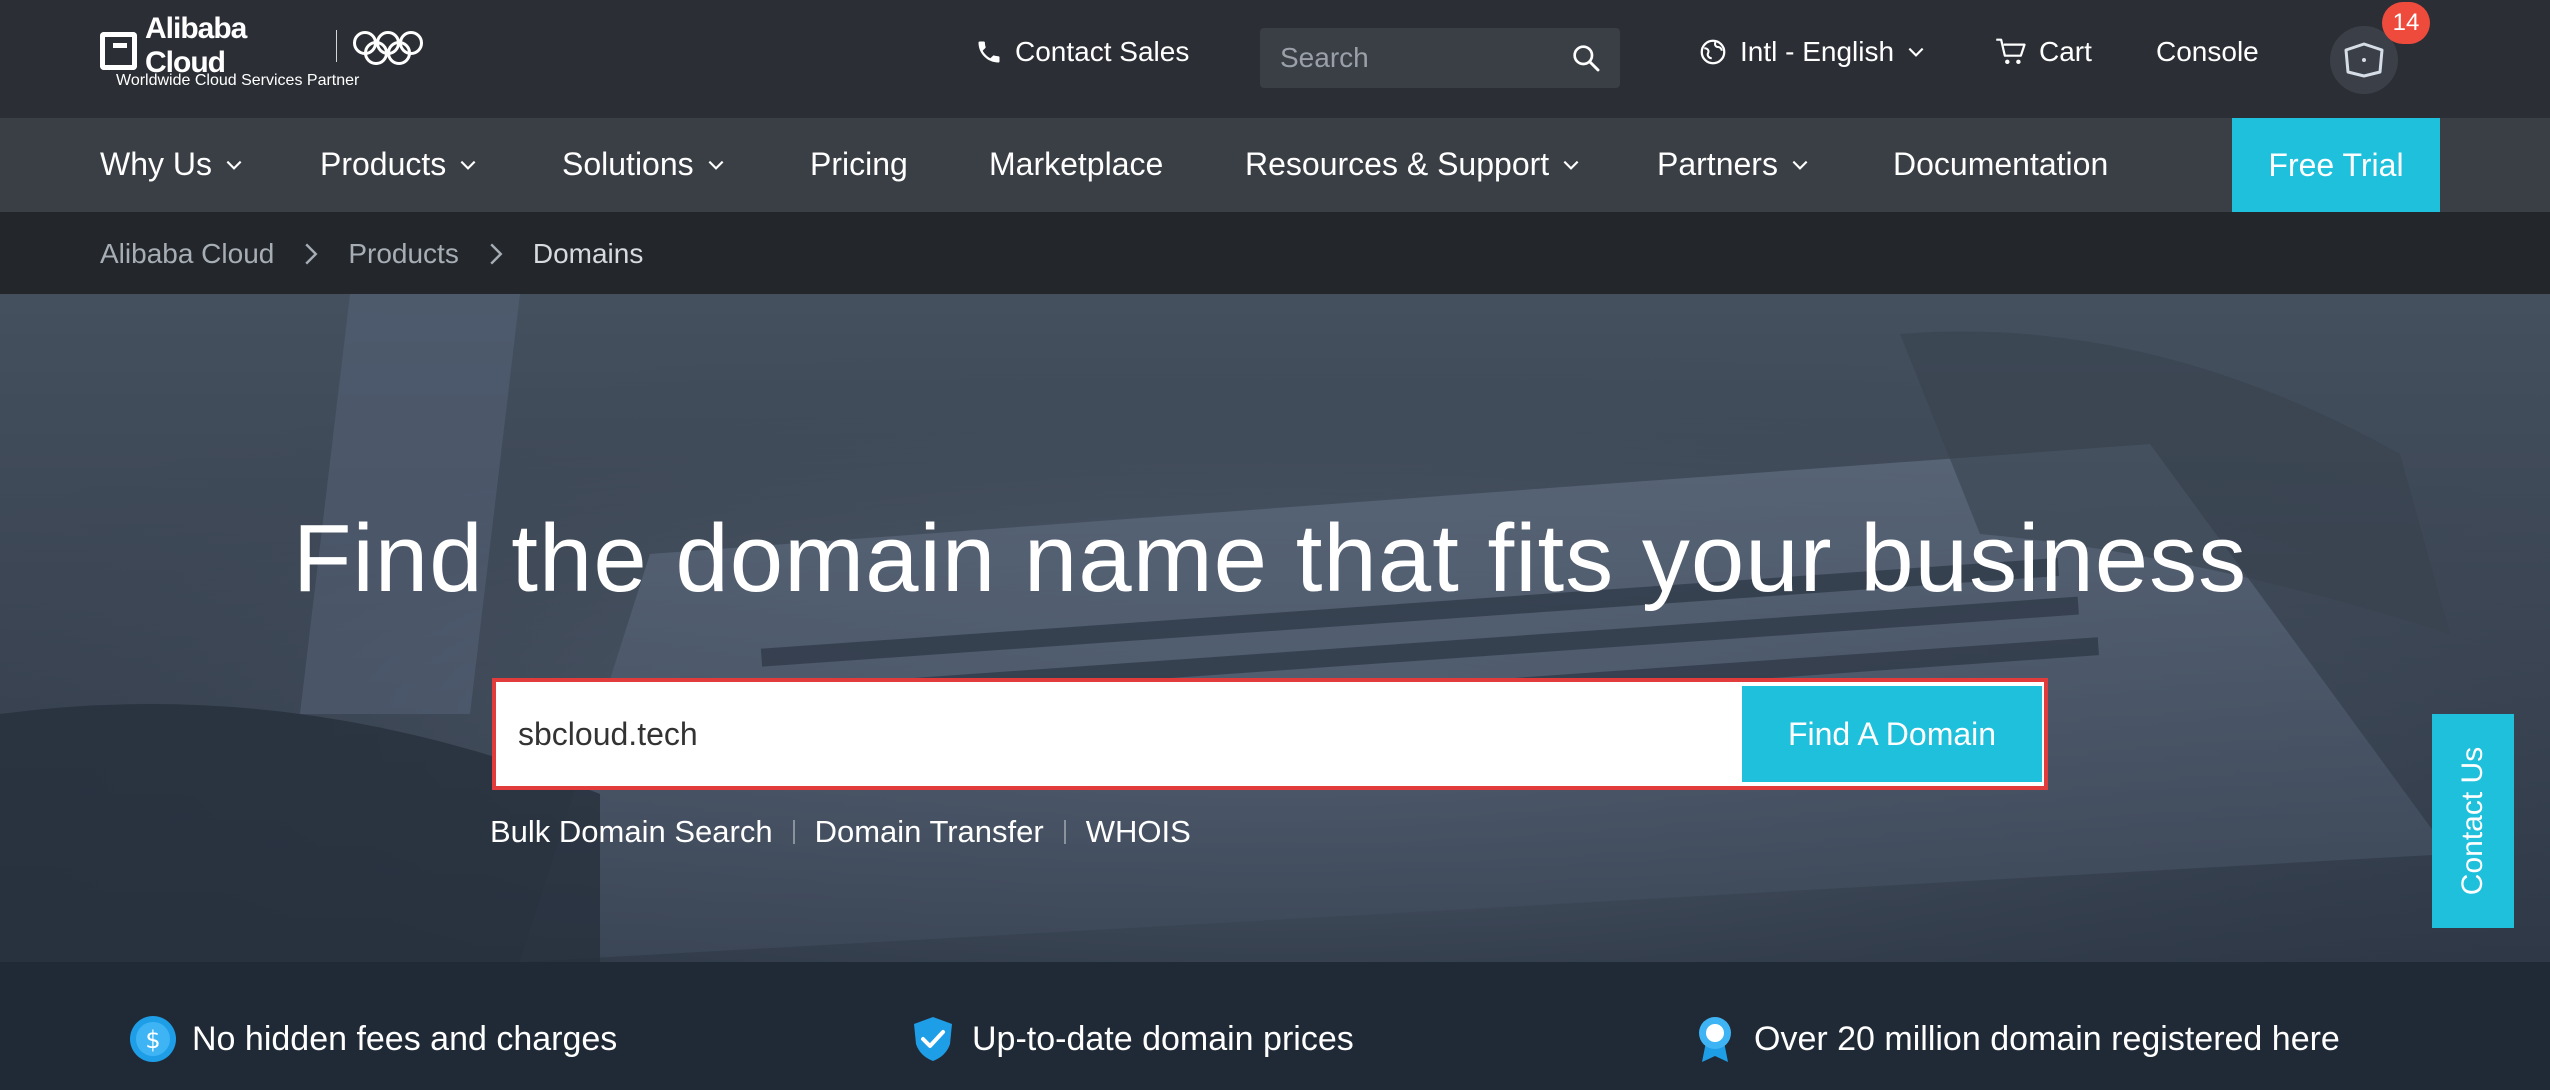 The image size is (2550, 1090). I want to click on site-search-input, so click(1410, 58).